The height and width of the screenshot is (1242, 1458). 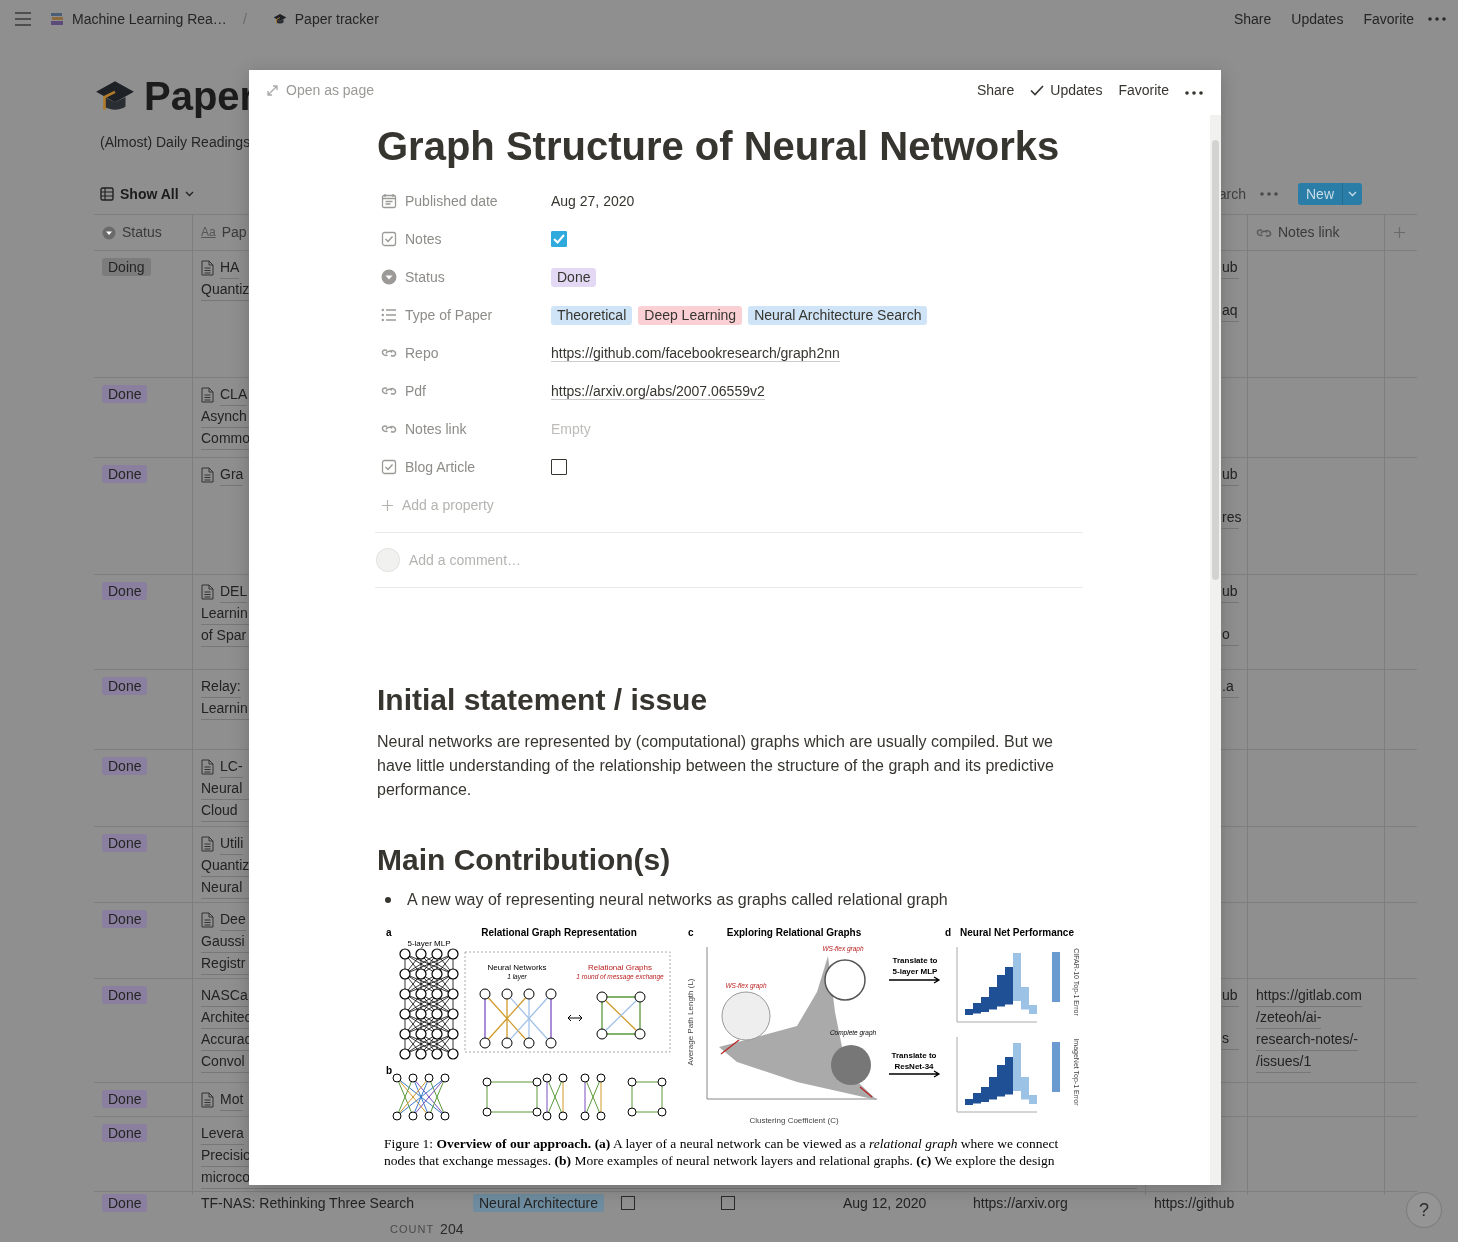 What do you see at coordinates (1020, 1203) in the screenshot?
I see `table-cell: https://arxiv.org` at bounding box center [1020, 1203].